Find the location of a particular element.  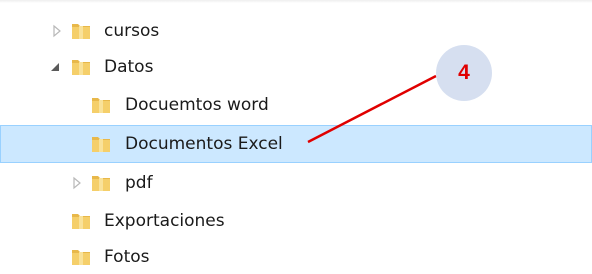

triangle-down-icon is located at coordinates (55, 67).